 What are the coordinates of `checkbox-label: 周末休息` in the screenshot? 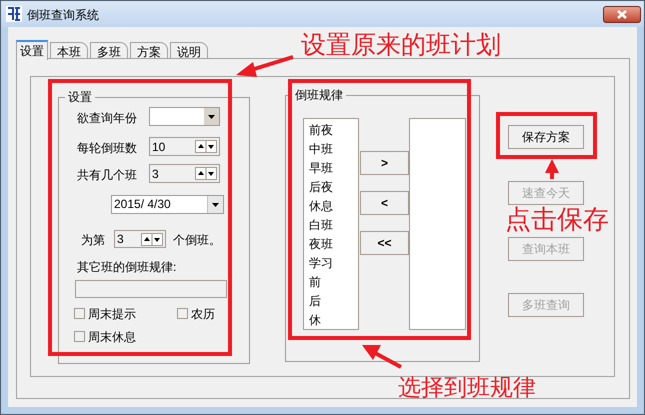 It's located at (112, 337).